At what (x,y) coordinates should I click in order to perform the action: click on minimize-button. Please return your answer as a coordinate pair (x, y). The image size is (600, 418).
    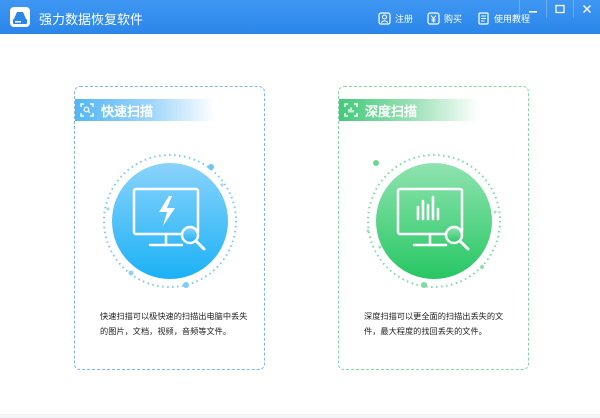
    Looking at the image, I should click on (532, 9).